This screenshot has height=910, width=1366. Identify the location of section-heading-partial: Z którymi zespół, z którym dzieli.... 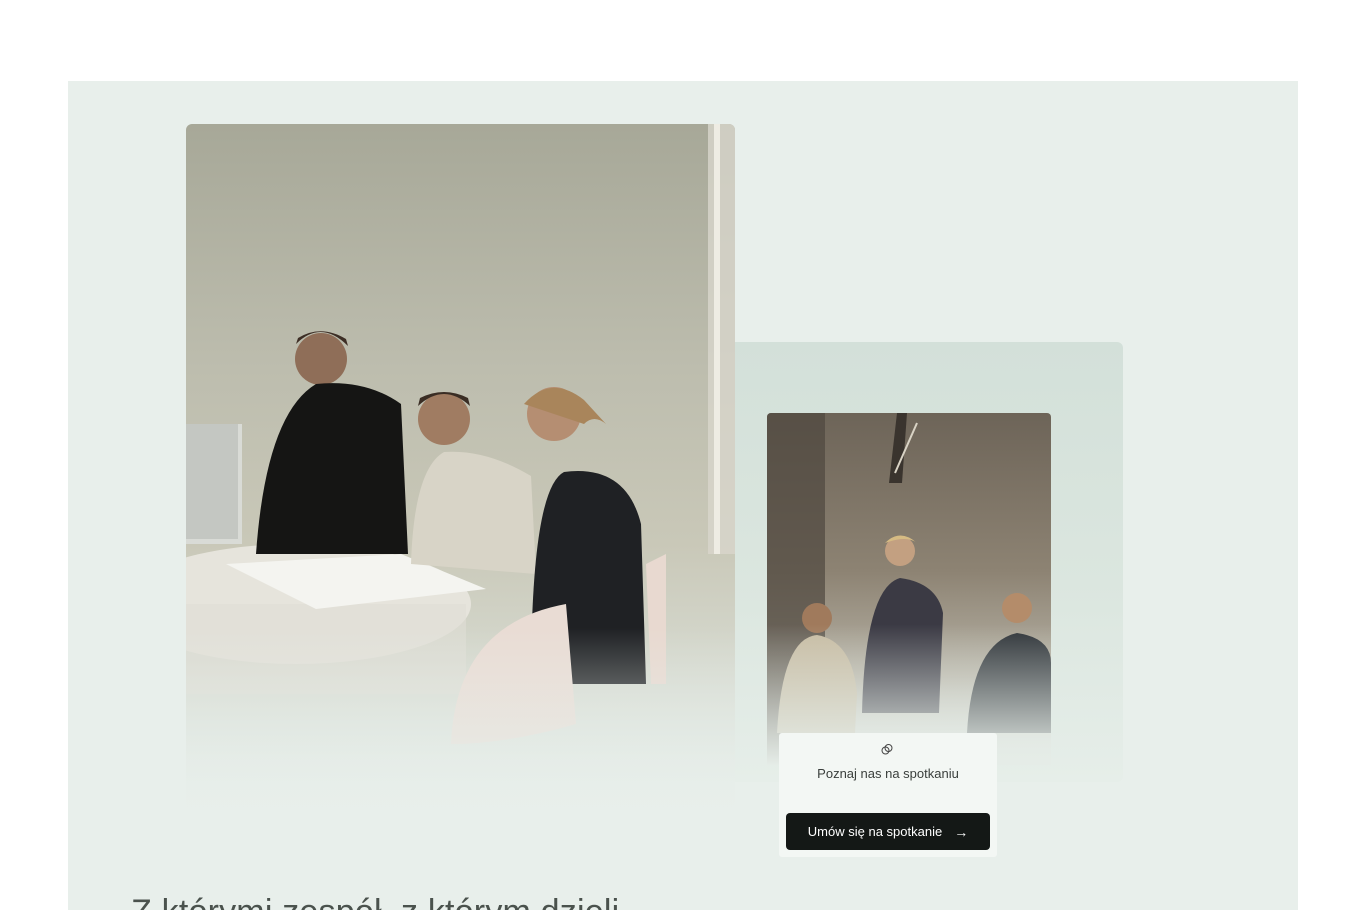
(389, 901).